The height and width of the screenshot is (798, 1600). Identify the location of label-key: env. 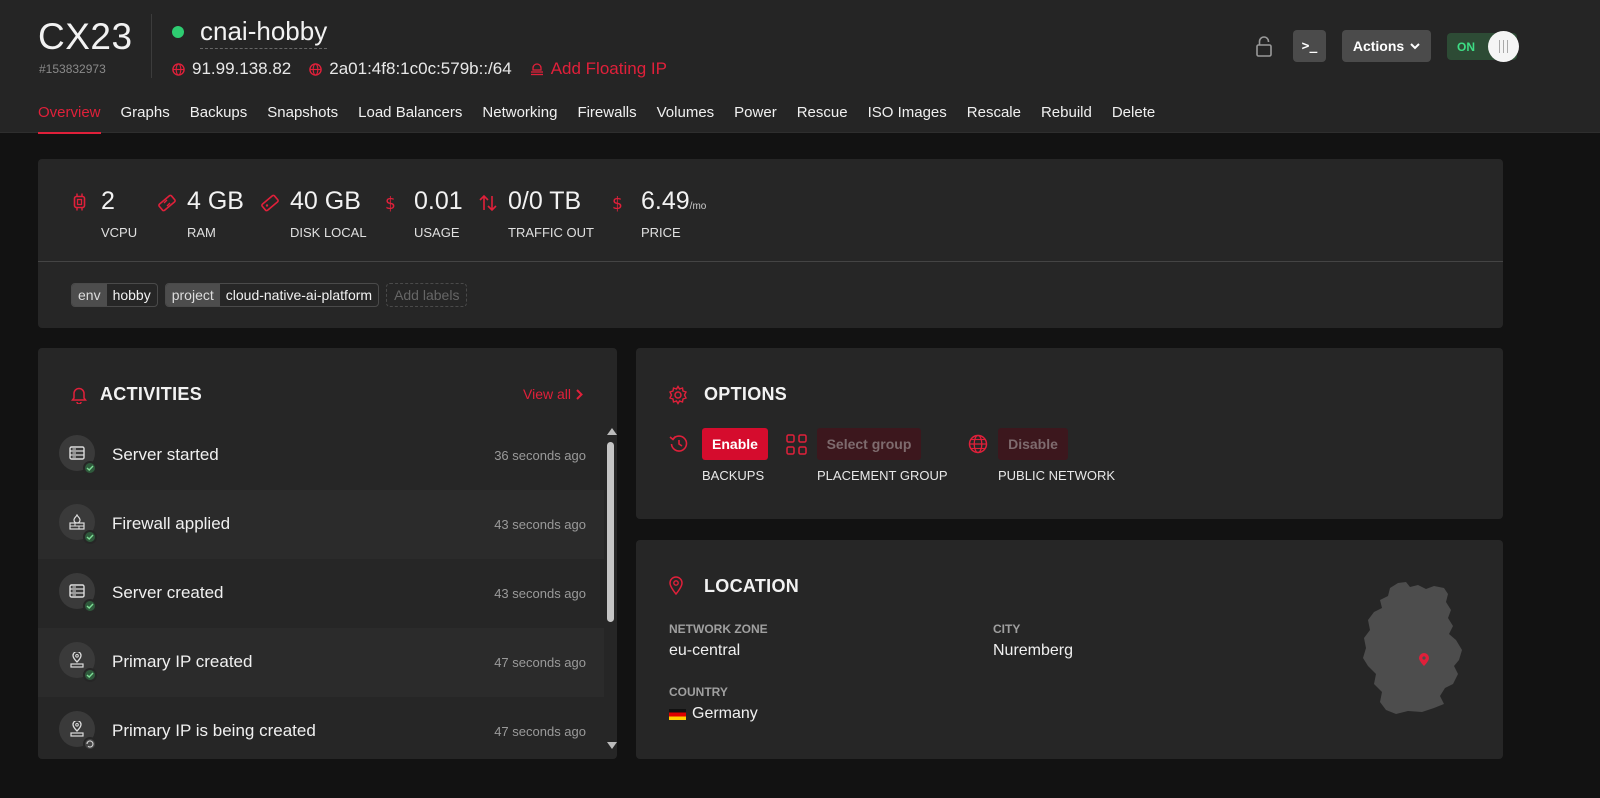
(89, 295).